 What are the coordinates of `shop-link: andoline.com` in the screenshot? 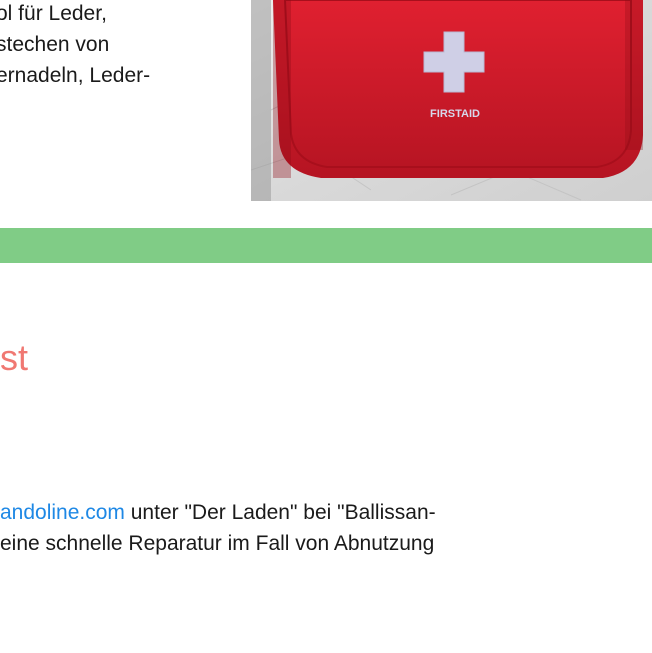 It's located at (62, 512).